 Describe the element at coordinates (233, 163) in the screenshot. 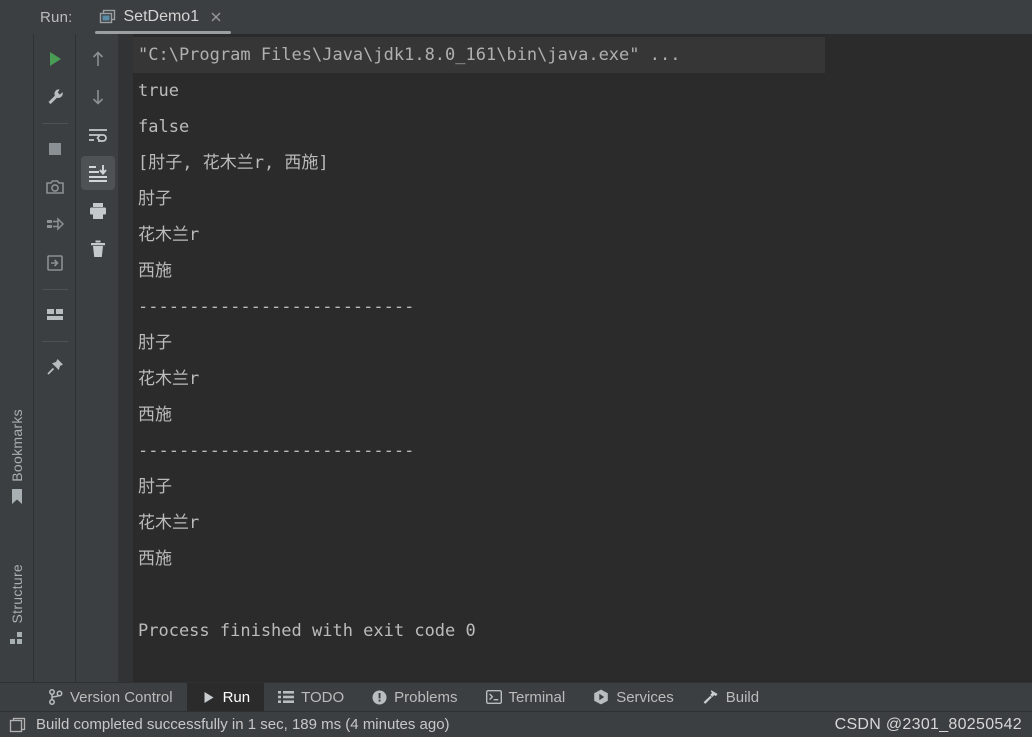

I see `console-line: [肘子, 花木兰r, 西施]` at that location.